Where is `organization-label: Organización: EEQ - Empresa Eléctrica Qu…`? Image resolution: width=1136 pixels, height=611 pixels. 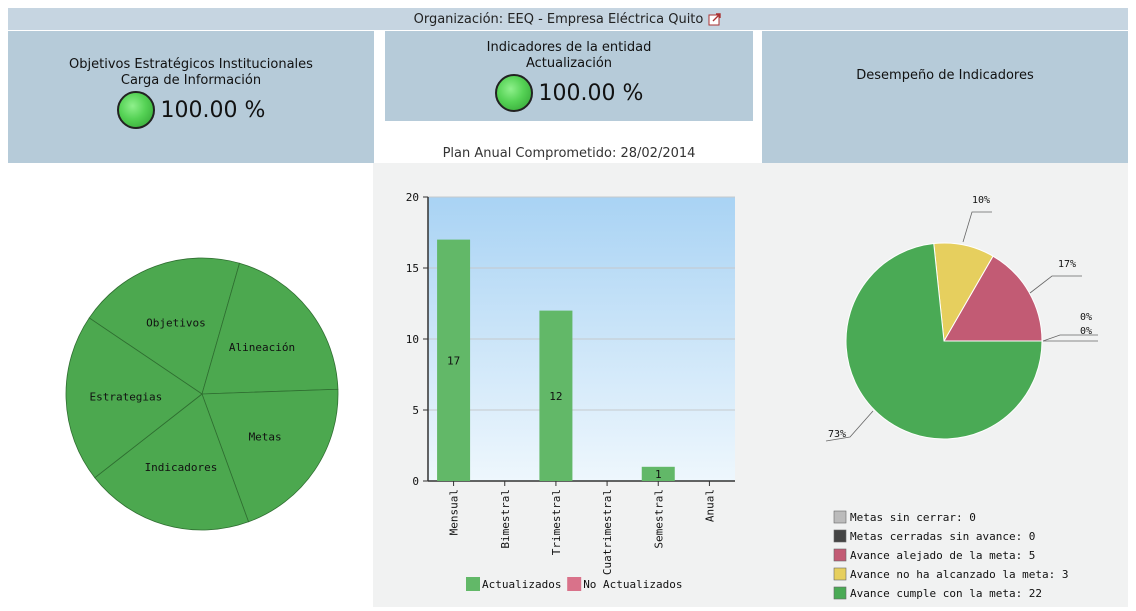 organization-label: Organización: EEQ - Empresa Eléctrica Qu… is located at coordinates (558, 19).